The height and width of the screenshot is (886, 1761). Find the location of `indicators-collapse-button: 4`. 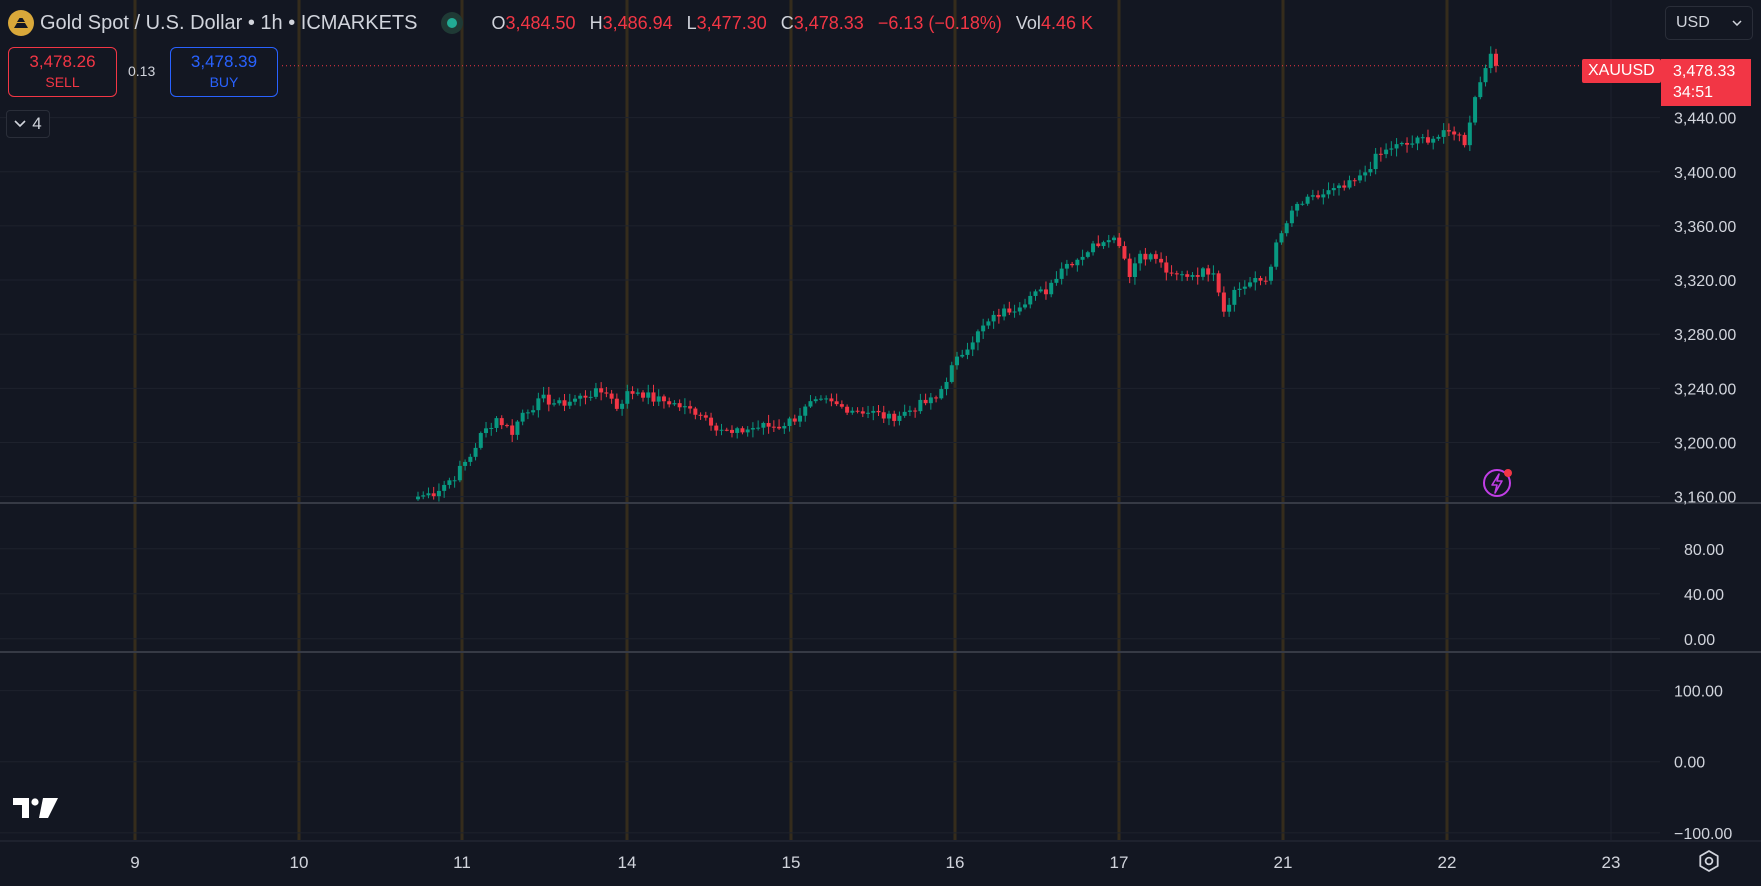

indicators-collapse-button: 4 is located at coordinates (28, 124).